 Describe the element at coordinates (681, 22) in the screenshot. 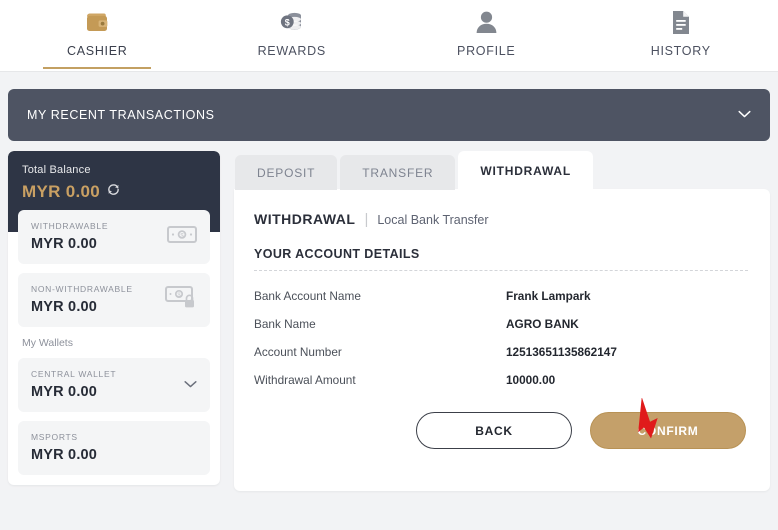

I see `document-icon` at that location.